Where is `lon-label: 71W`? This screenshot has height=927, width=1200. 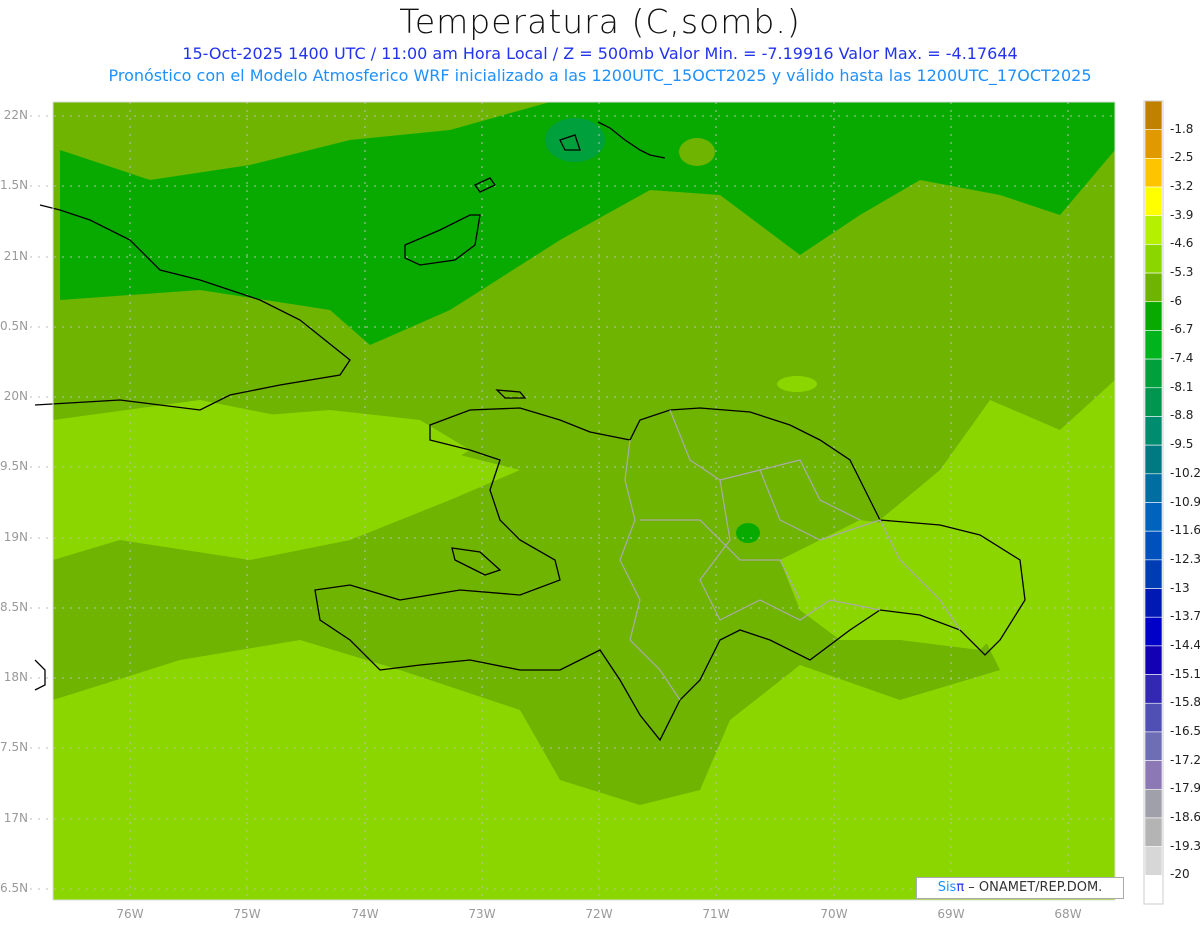 lon-label: 71W is located at coordinates (716, 914).